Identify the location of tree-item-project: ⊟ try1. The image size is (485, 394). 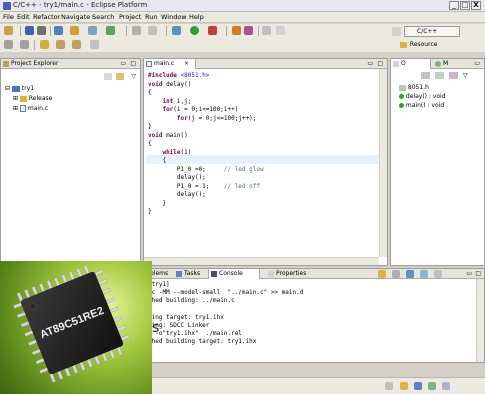
(19, 88).